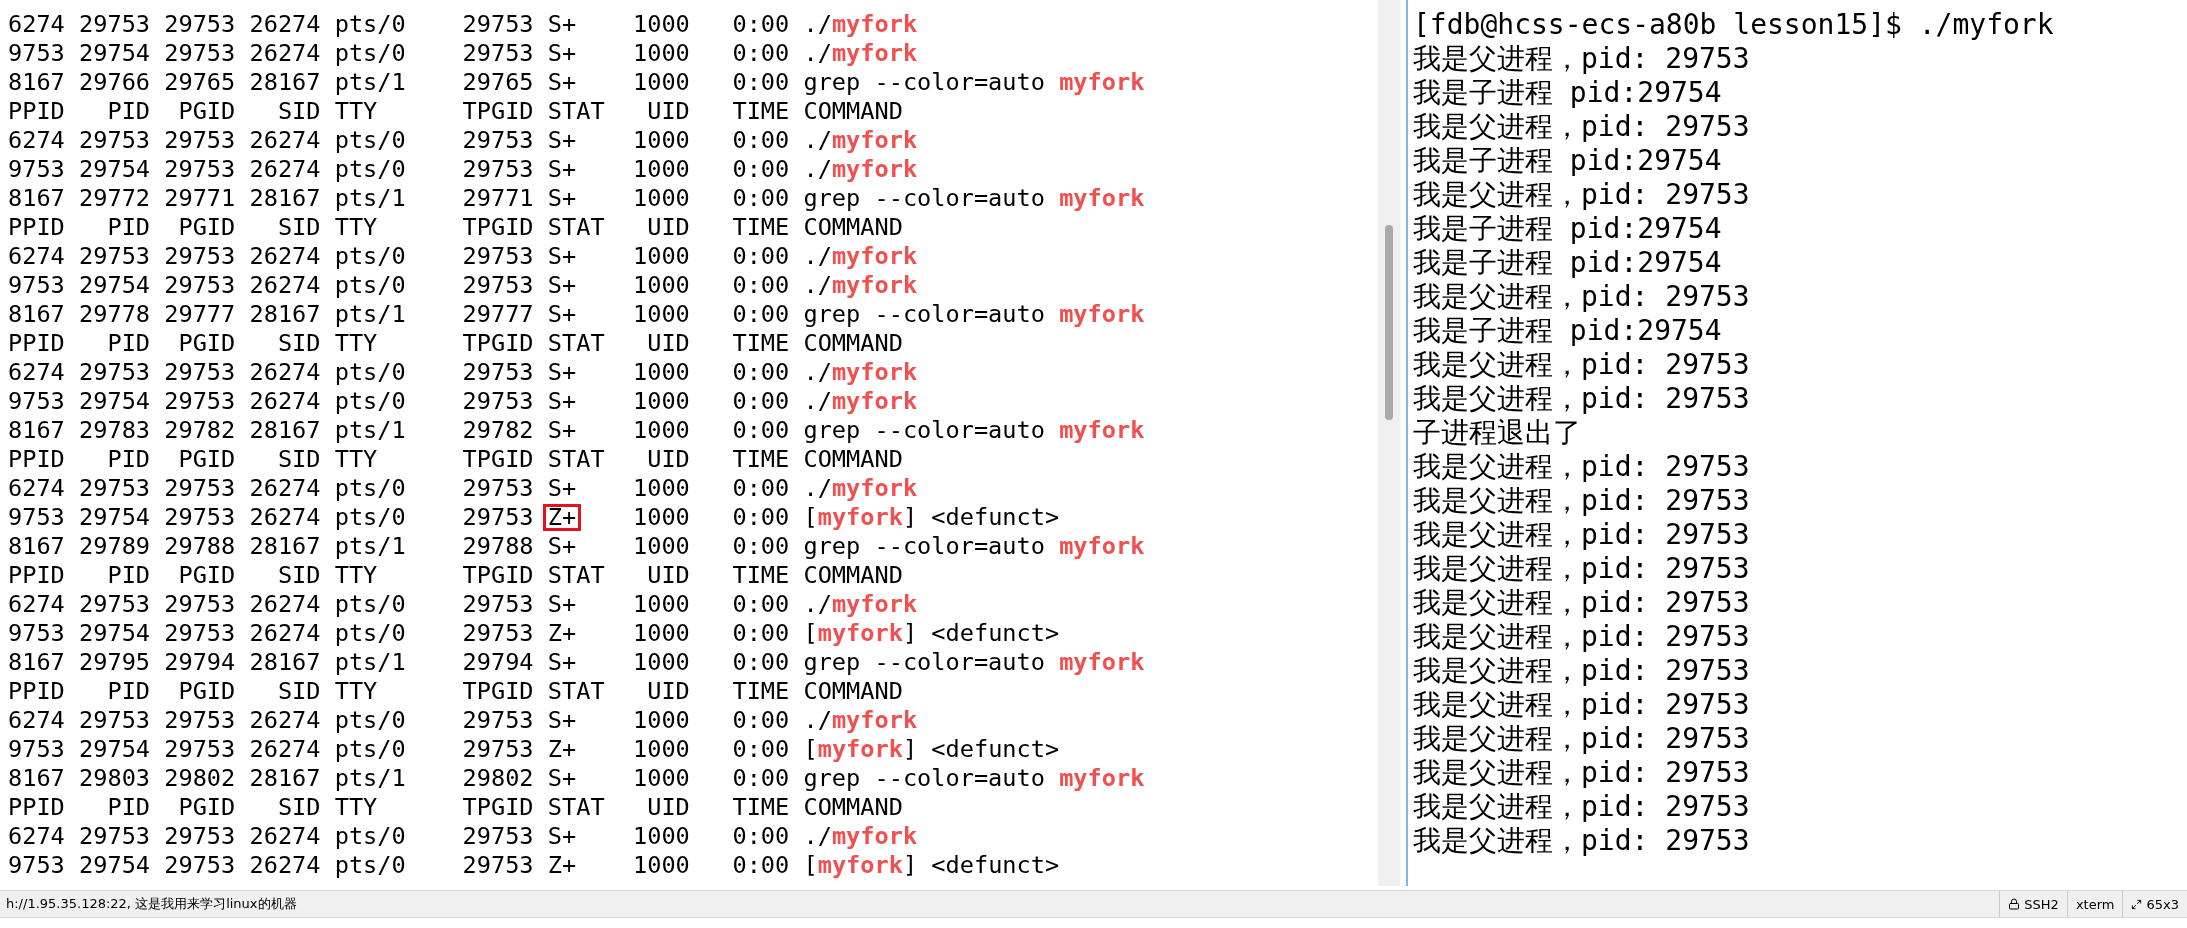  Describe the element at coordinates (1497, 433) in the screenshot. I see `terminal-line: 子进程退出了` at that location.